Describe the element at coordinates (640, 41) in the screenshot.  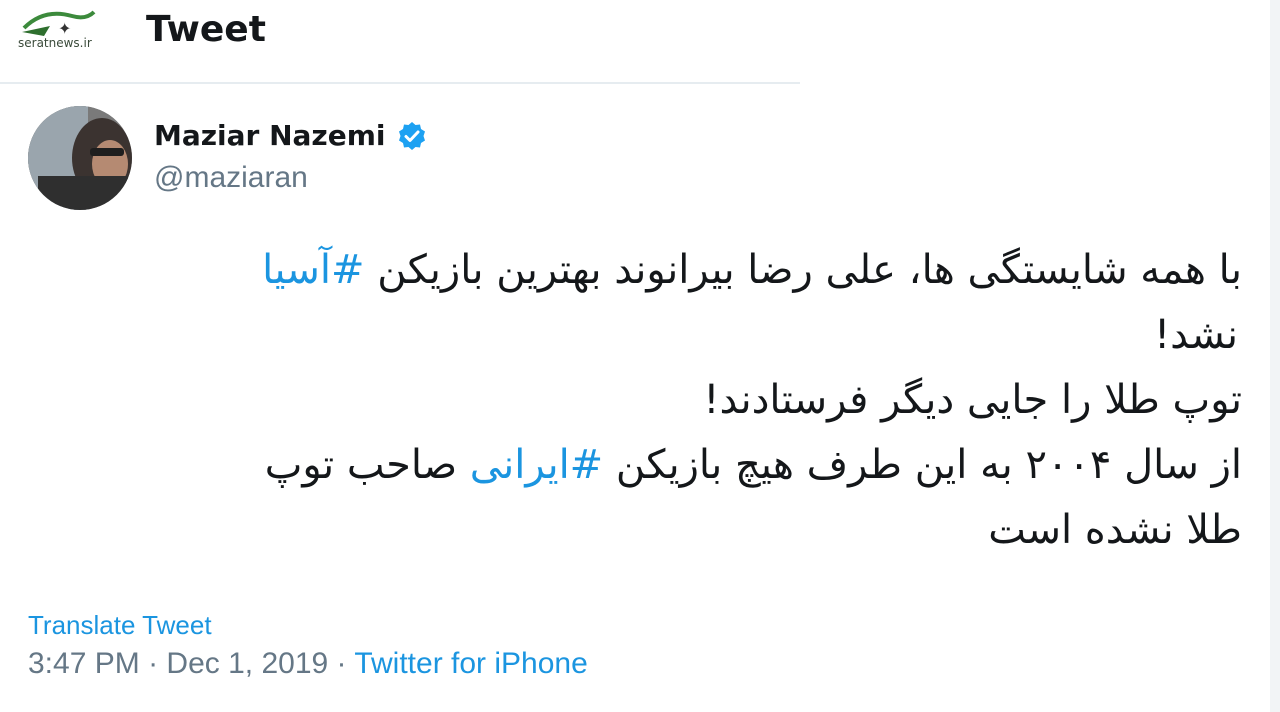
I see `page-header: ✦ seratnews.ir Tweet` at that location.